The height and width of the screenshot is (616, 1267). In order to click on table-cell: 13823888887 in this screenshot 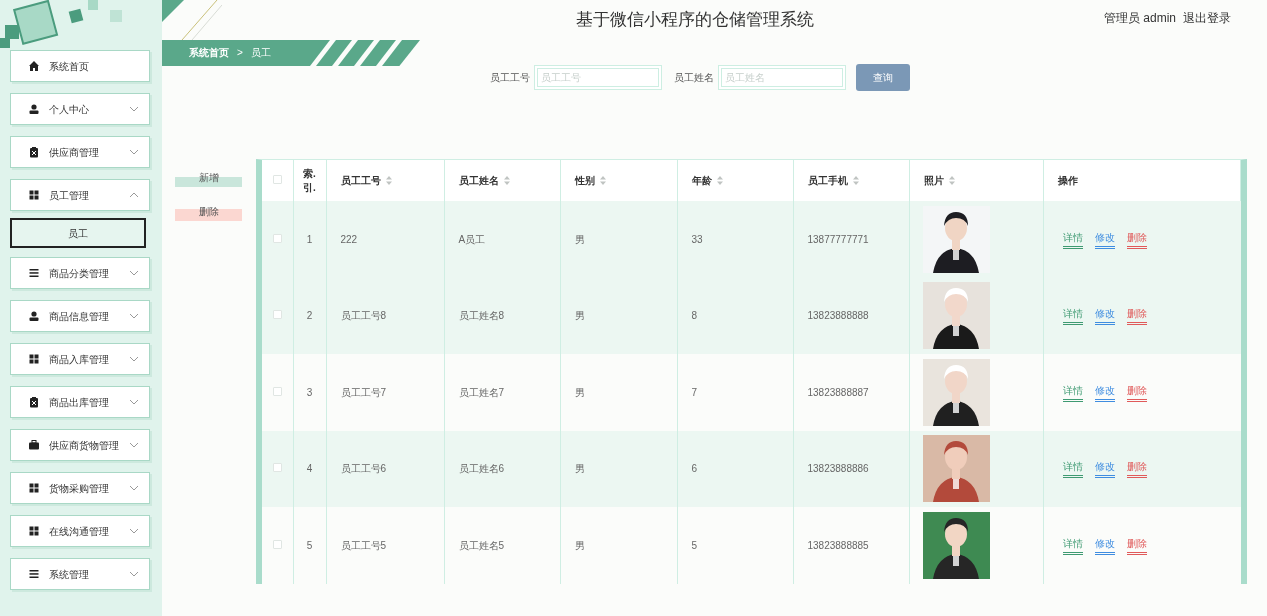, I will do `click(838, 392)`.